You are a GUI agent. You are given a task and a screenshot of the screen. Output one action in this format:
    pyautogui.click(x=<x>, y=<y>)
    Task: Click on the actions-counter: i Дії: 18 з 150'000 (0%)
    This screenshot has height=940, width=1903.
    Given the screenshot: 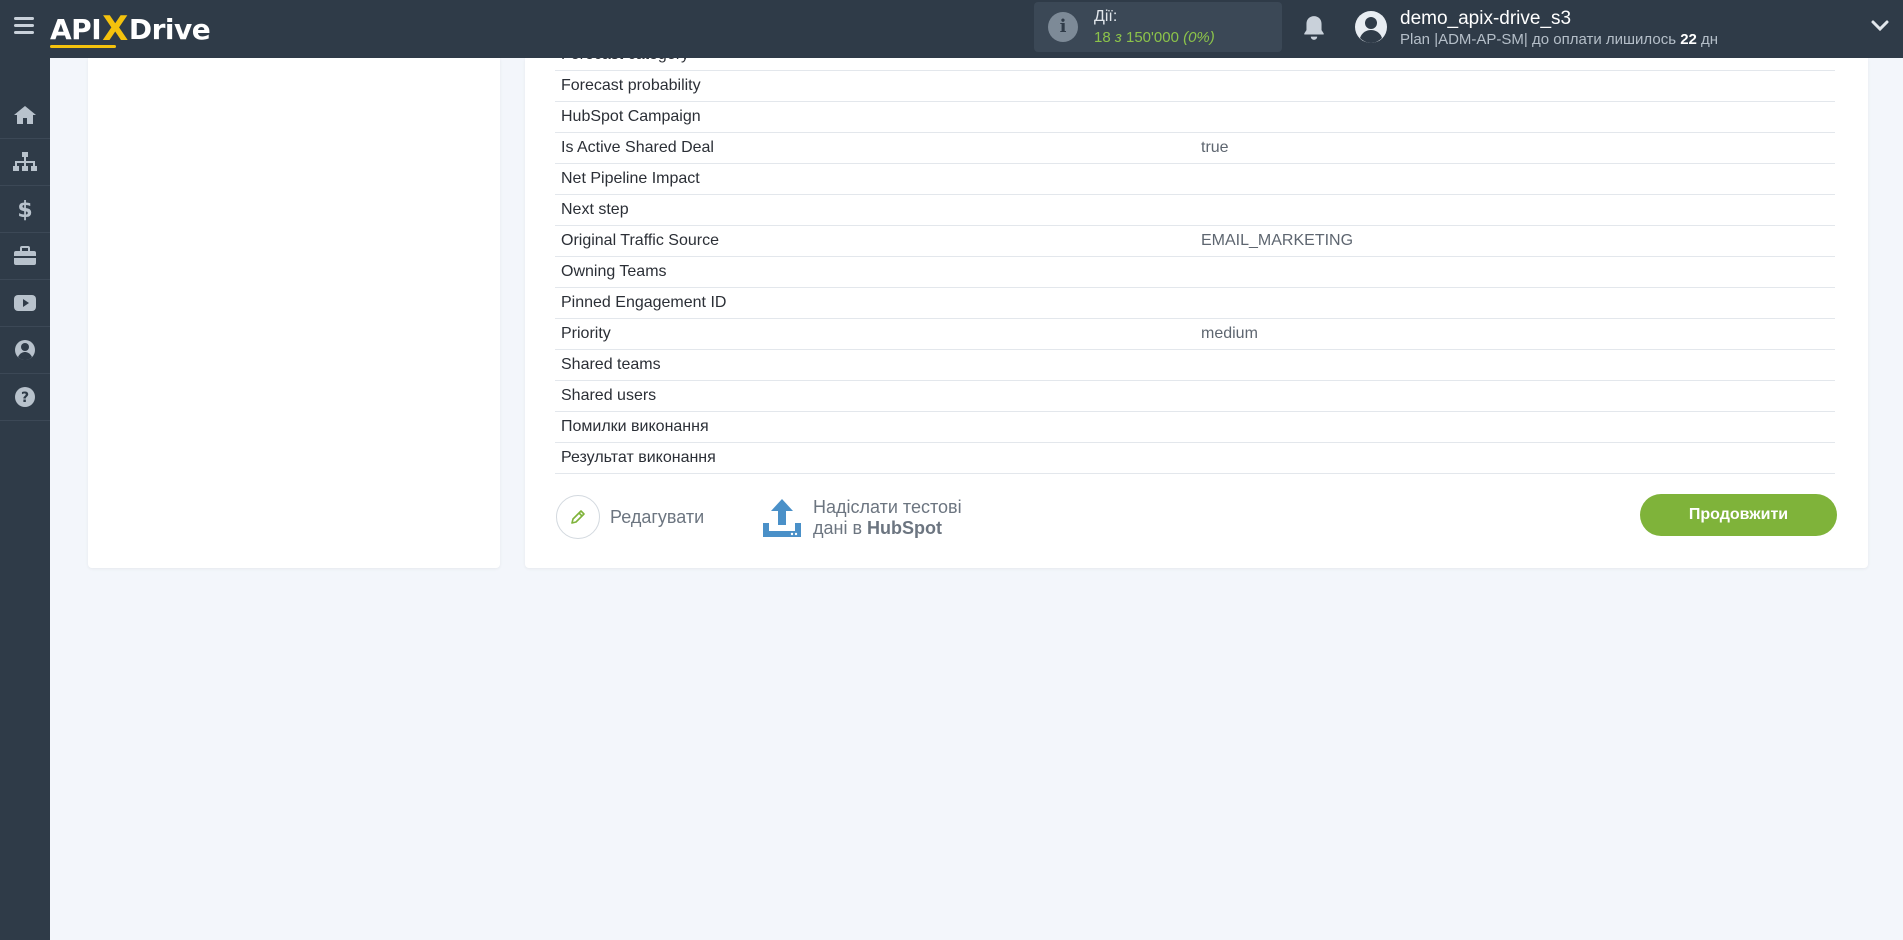 What is the action you would take?
    pyautogui.click(x=1158, y=27)
    